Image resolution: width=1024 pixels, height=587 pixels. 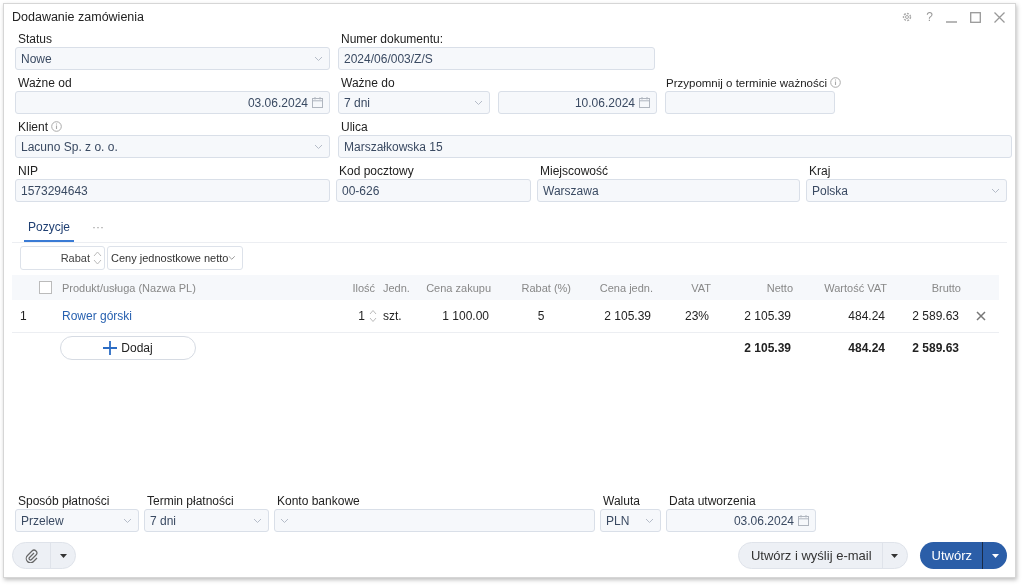 What do you see at coordinates (675, 146) in the screenshot?
I see `text-field: Marszałkowska 15` at bounding box center [675, 146].